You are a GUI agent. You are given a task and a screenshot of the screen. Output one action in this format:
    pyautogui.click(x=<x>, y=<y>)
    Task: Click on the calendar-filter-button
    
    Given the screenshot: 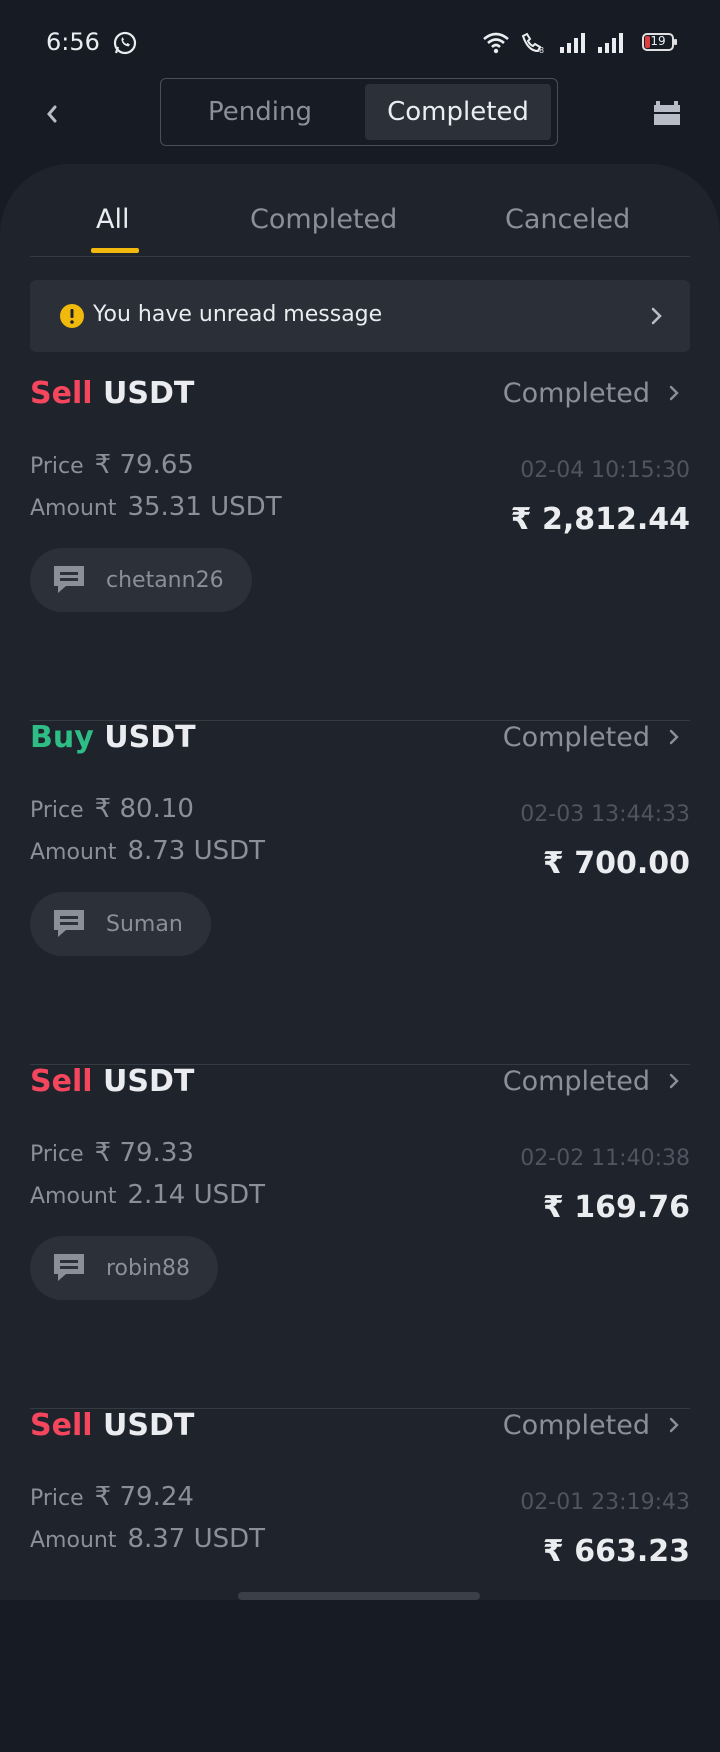 What is the action you would take?
    pyautogui.click(x=667, y=113)
    